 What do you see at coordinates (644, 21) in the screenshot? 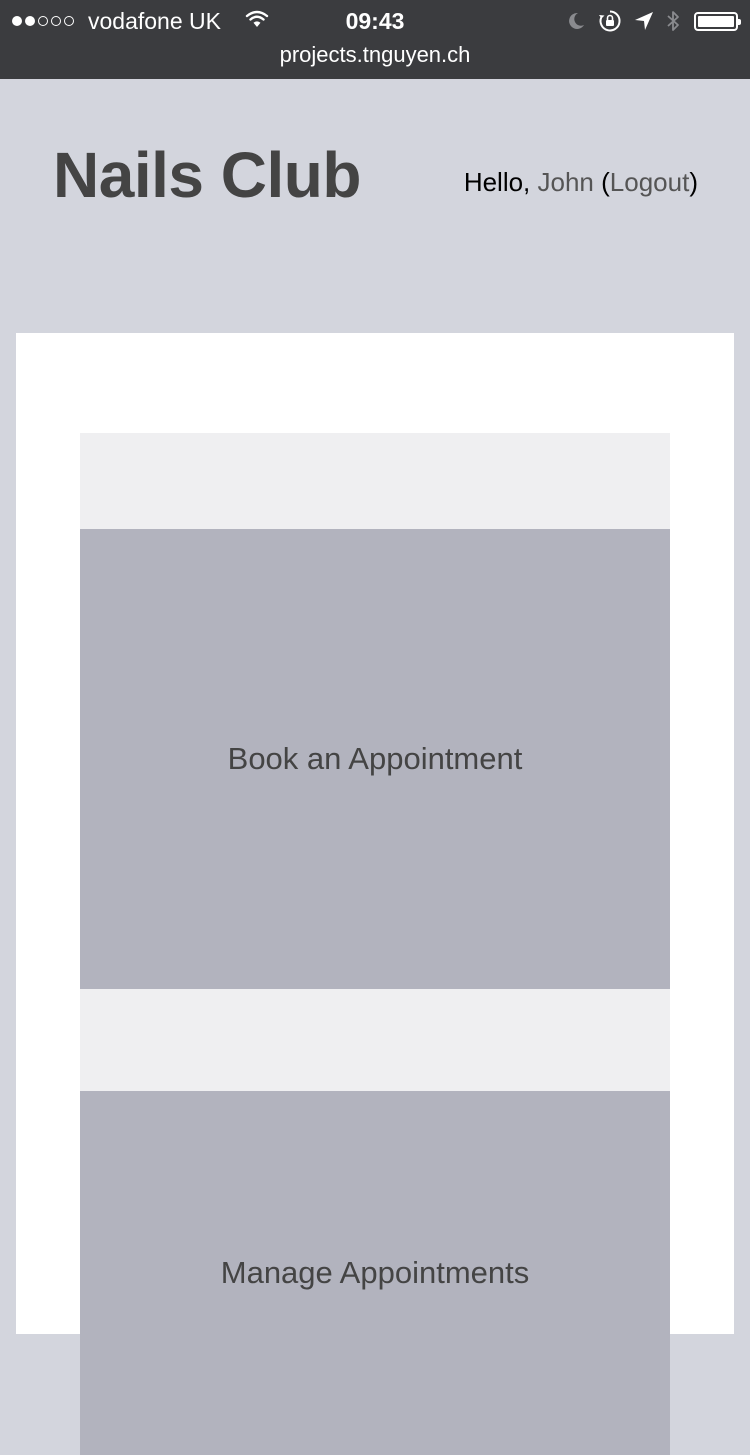
I see `location-arrow-icon` at bounding box center [644, 21].